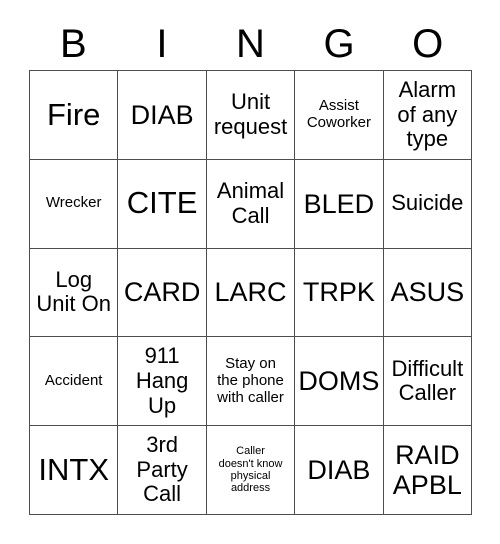 Image resolution: width=500 pixels, height=544 pixels. I want to click on bingo-cell-g5: DIAB, so click(339, 470).